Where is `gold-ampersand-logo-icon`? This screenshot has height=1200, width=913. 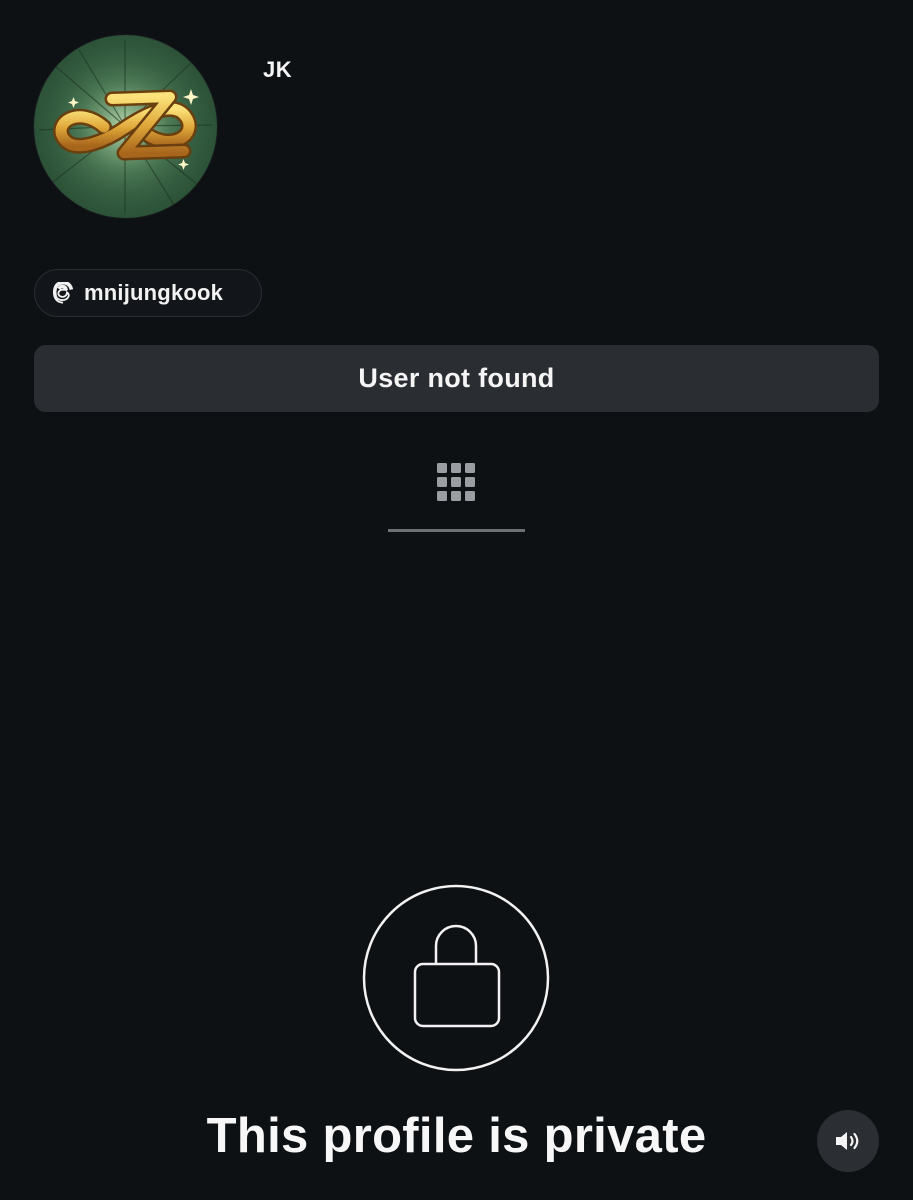 gold-ampersand-logo-icon is located at coordinates (125, 126).